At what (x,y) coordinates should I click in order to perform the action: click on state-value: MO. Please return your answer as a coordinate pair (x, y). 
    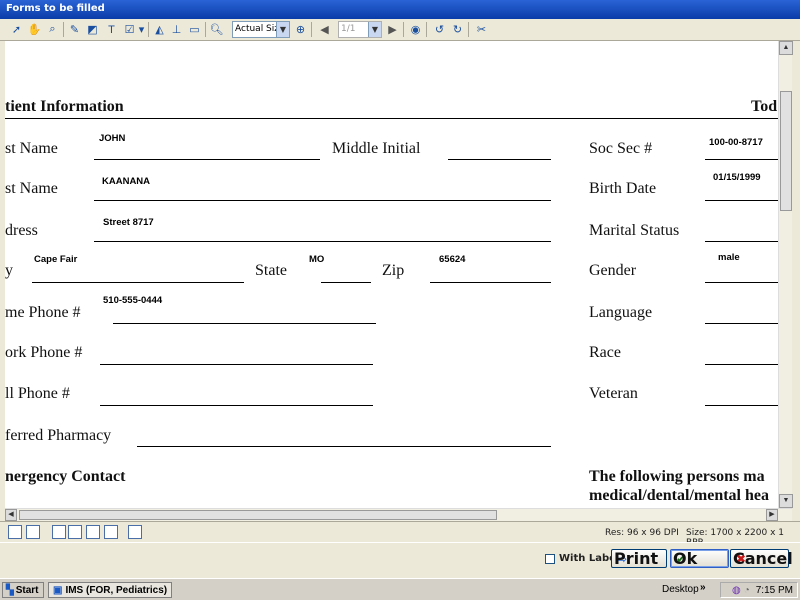
    Looking at the image, I should click on (316, 259).